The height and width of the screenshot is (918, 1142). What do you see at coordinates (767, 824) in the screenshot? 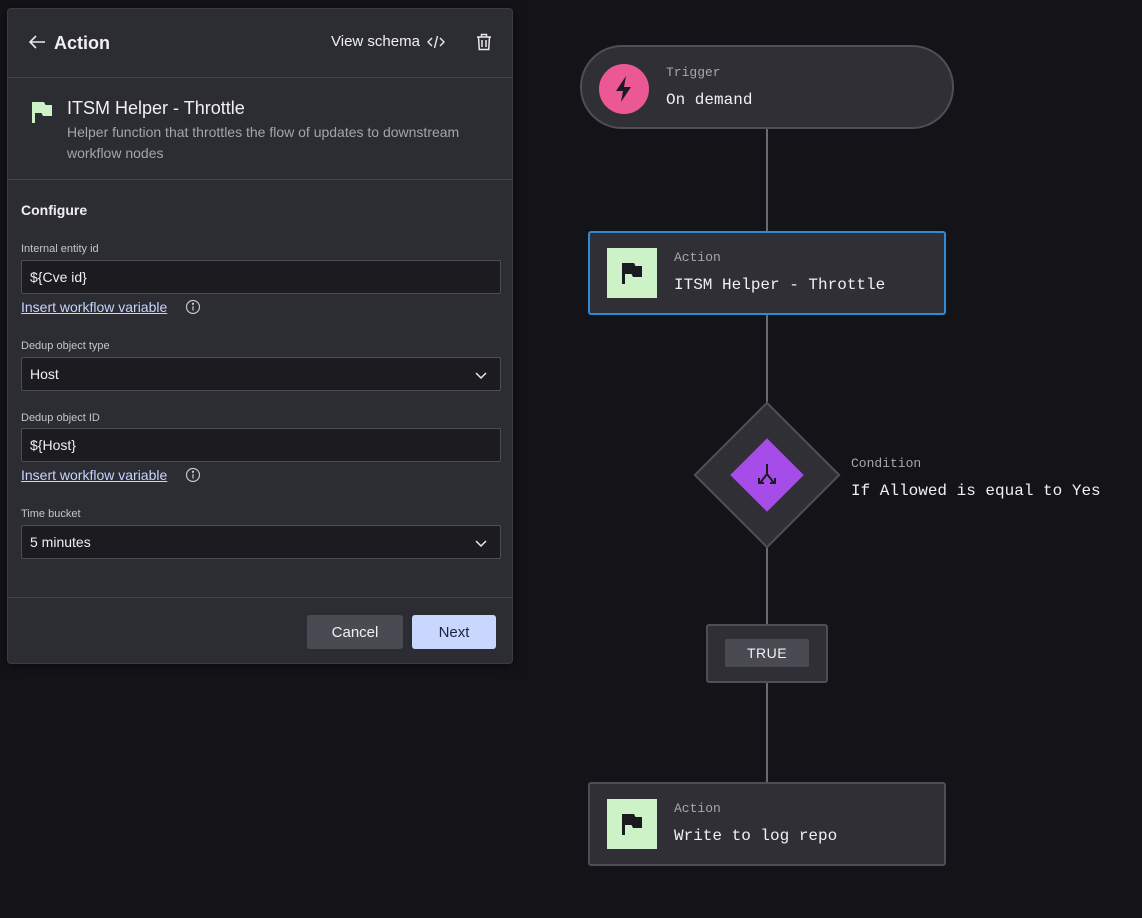
I see `action-node-write-log: Action Write to log repo` at bounding box center [767, 824].